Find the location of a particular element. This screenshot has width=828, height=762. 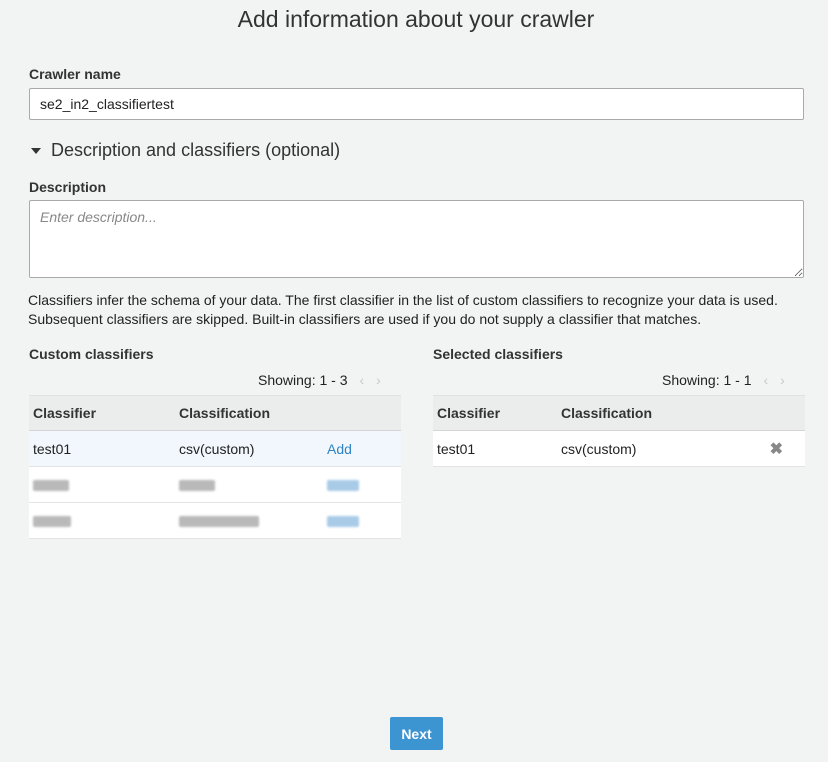

next-button: Next is located at coordinates (416, 733).